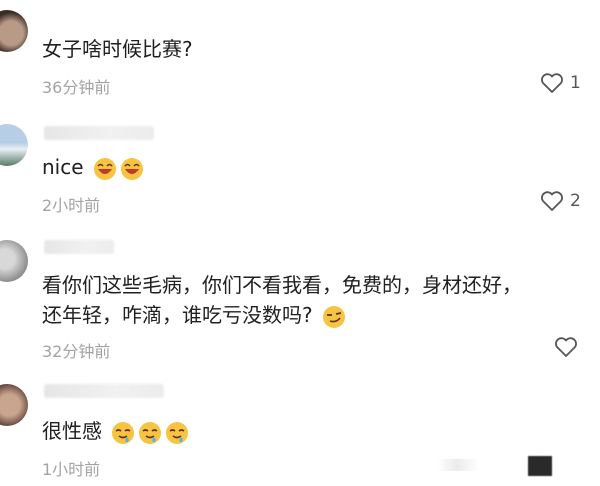  I want to click on comment-time: 2小时前, so click(71, 205).